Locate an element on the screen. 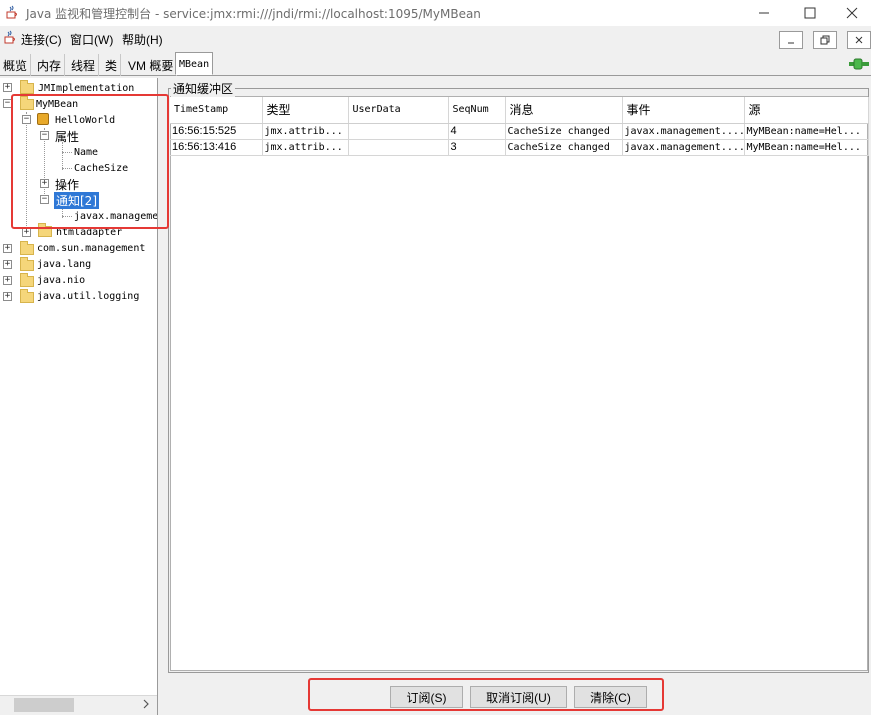  tree-node-mymbean: MyMBean is located at coordinates (57, 104).